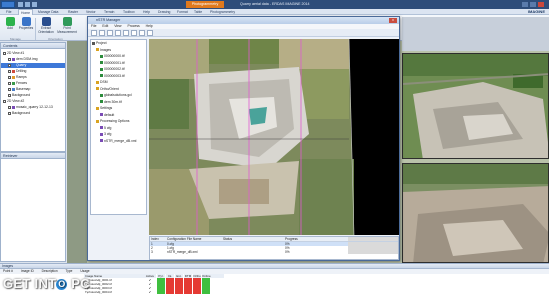  What do you see at coordinates (533, 4) in the screenshot?
I see `maximize-icon` at bounding box center [533, 4].